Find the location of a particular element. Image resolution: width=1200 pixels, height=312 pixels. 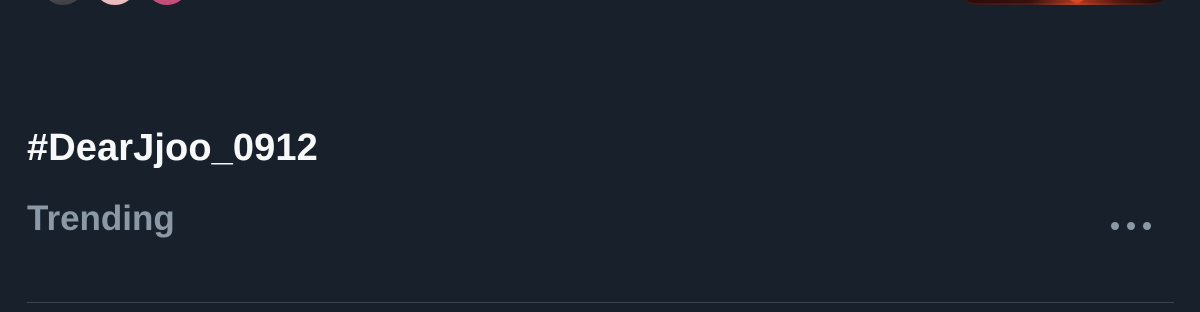

more-button is located at coordinates (1130, 225).